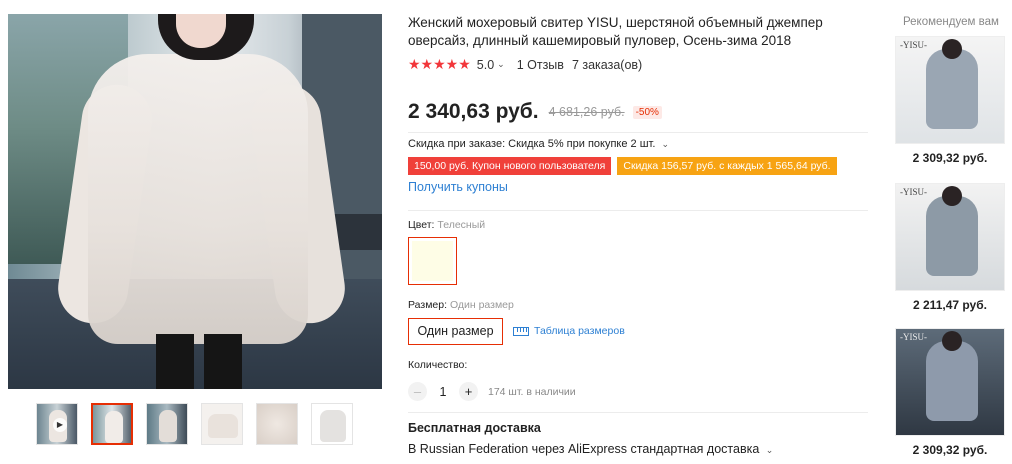 This screenshot has width=1012, height=464. Describe the element at coordinates (951, 22) in the screenshot. I see `recommendations-title: Рекомендуем вам` at that location.